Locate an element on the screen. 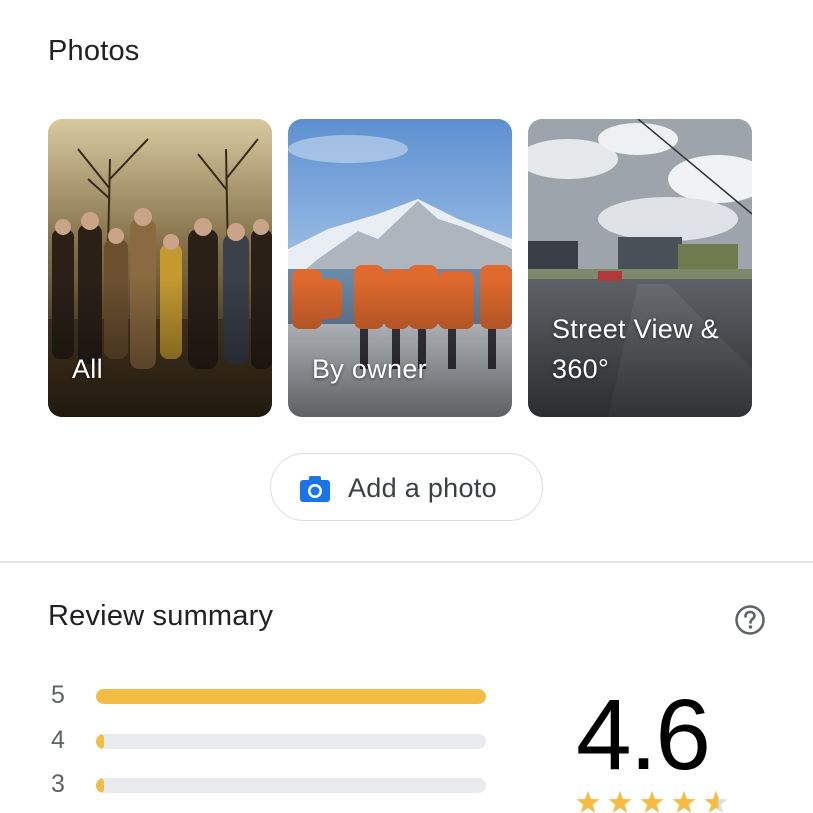 The width and height of the screenshot is (813, 813). add-a-photo-label: Add a photo is located at coordinates (422, 488).